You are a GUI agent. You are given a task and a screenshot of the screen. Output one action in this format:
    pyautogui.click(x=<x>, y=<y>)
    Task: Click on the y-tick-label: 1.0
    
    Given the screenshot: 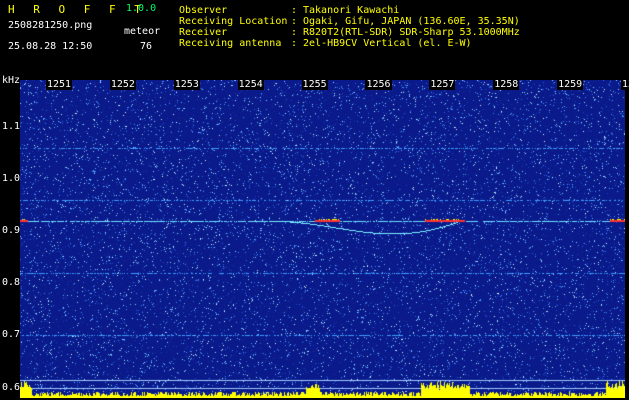 What is the action you would take?
    pyautogui.click(x=11, y=179)
    